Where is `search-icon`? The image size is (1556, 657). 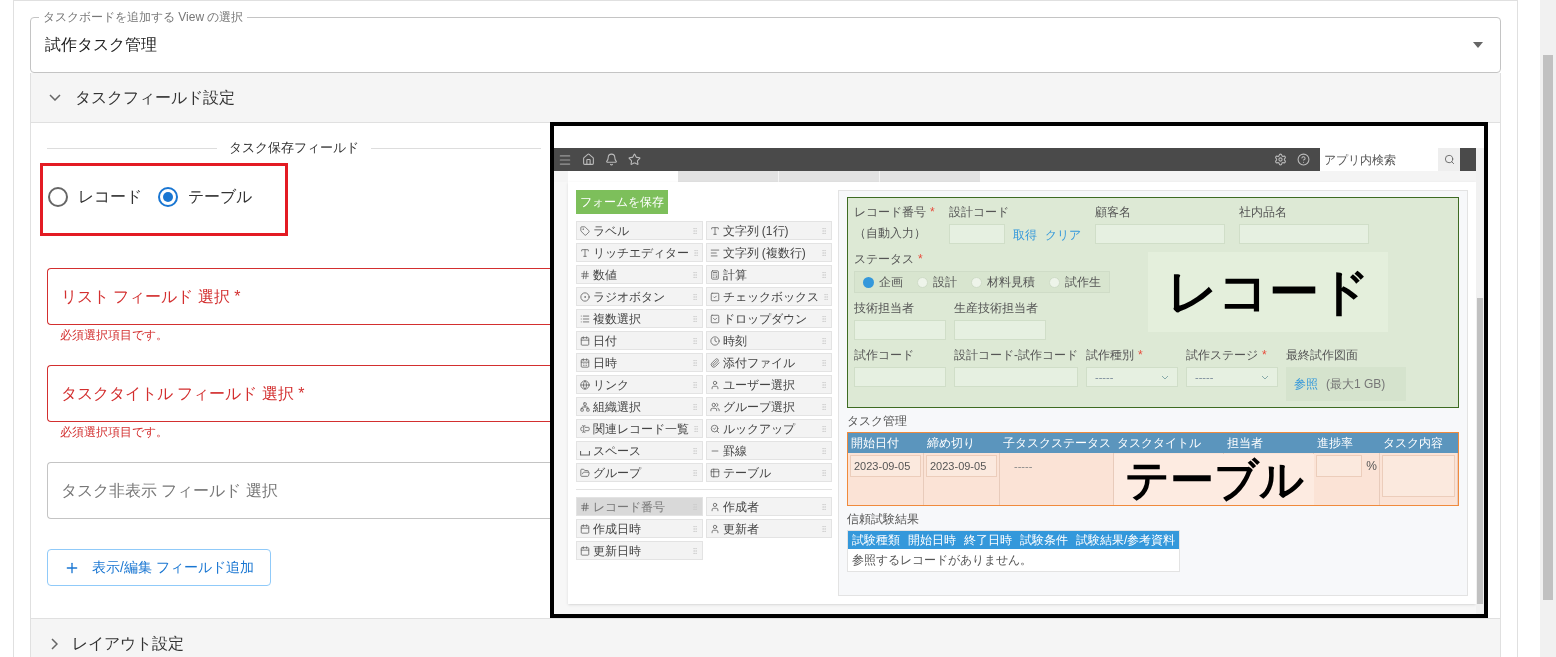 search-icon is located at coordinates (1449, 159).